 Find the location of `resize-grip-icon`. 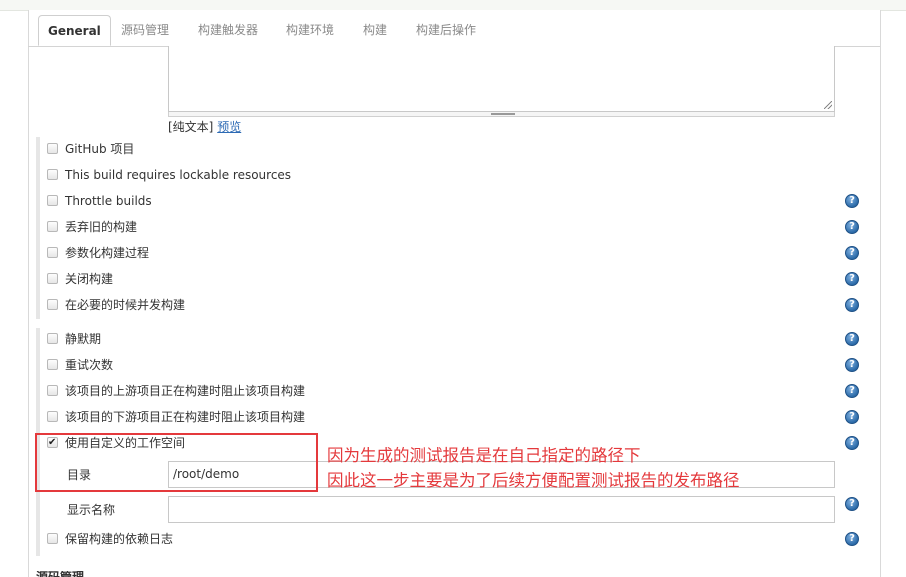

resize-grip-icon is located at coordinates (828, 105).